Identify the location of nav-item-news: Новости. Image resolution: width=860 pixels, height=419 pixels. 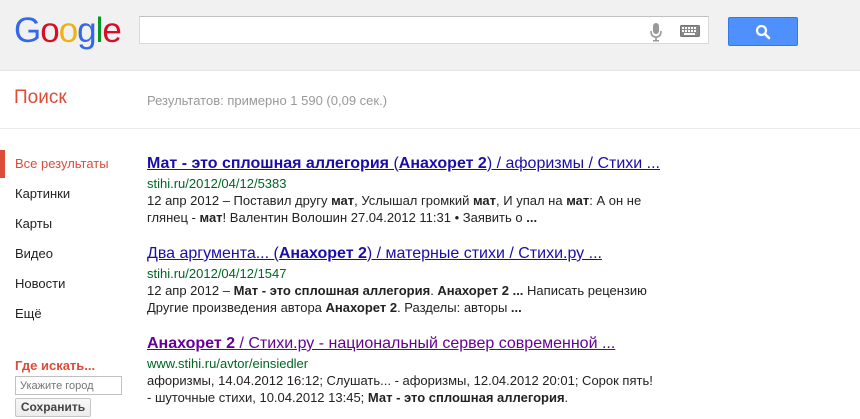
(40, 283).